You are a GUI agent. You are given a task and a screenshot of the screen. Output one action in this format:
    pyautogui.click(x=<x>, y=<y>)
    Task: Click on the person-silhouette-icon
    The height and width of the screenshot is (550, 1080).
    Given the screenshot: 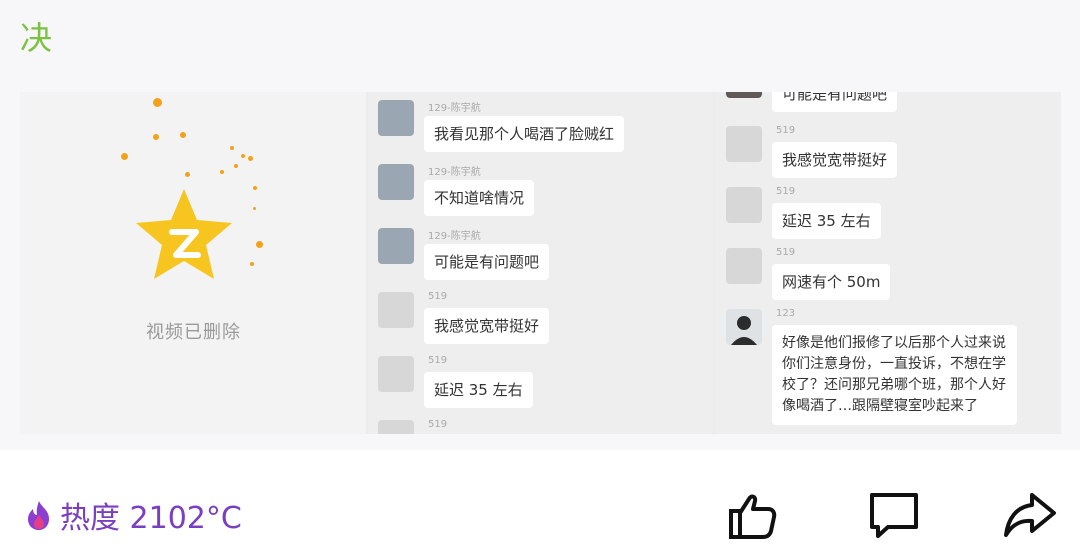 What is the action you would take?
    pyautogui.click(x=744, y=330)
    